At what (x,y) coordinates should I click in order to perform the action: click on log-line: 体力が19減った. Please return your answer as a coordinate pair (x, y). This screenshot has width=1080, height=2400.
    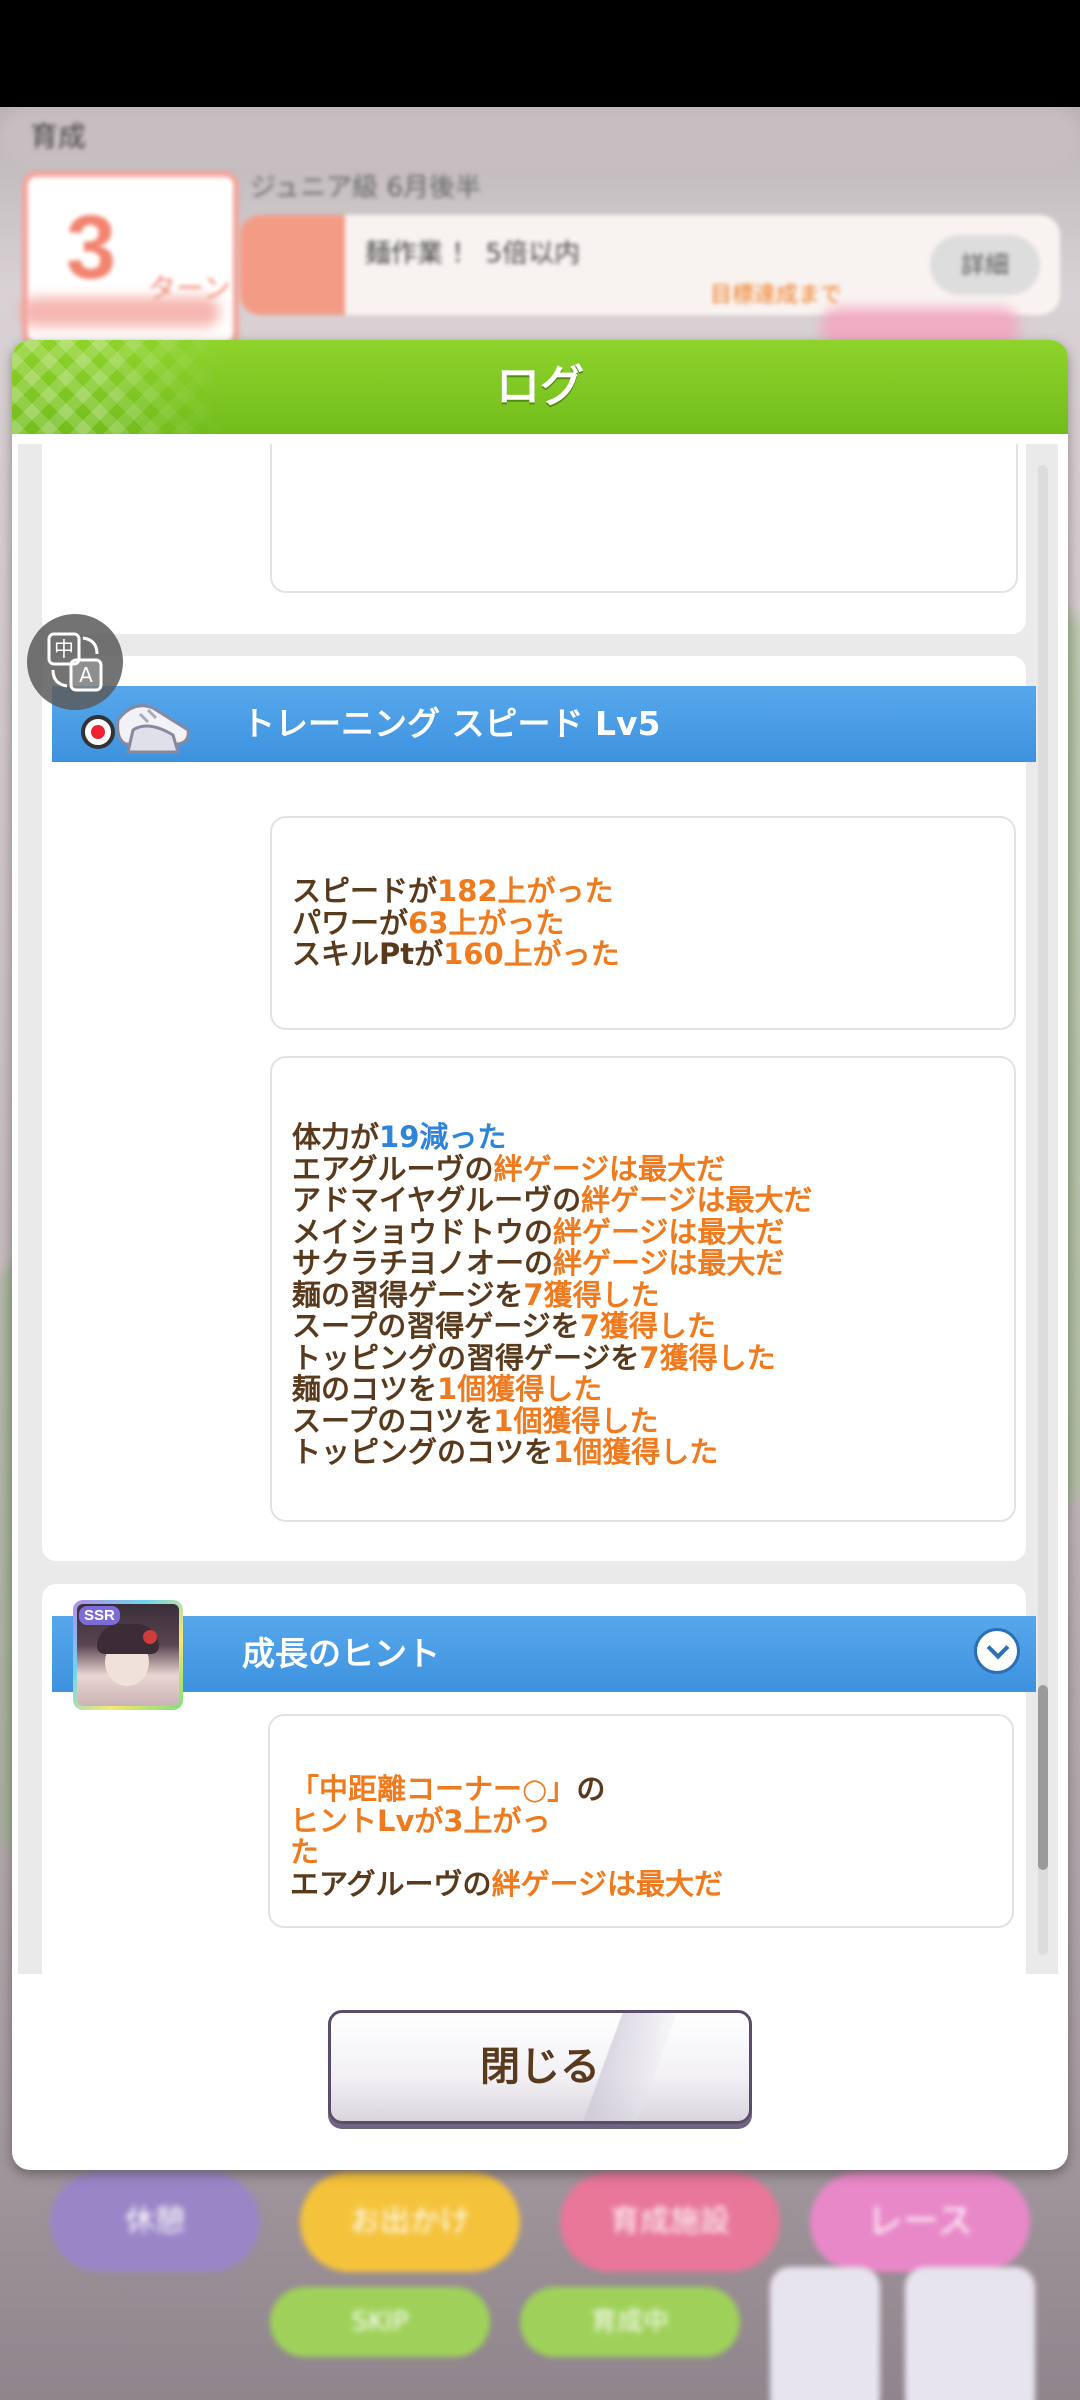
    Looking at the image, I should click on (552, 1137).